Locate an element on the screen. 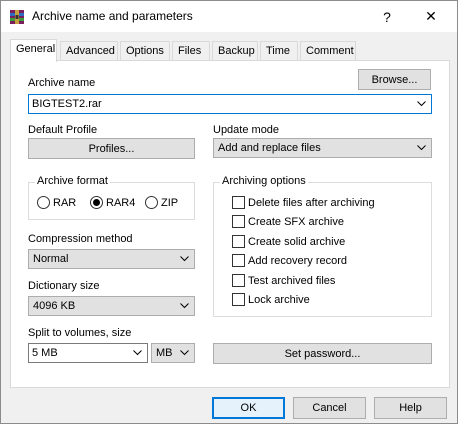 Image resolution: width=458 pixels, height=424 pixels. format-rar4-radio: RAR4 is located at coordinates (112, 202).